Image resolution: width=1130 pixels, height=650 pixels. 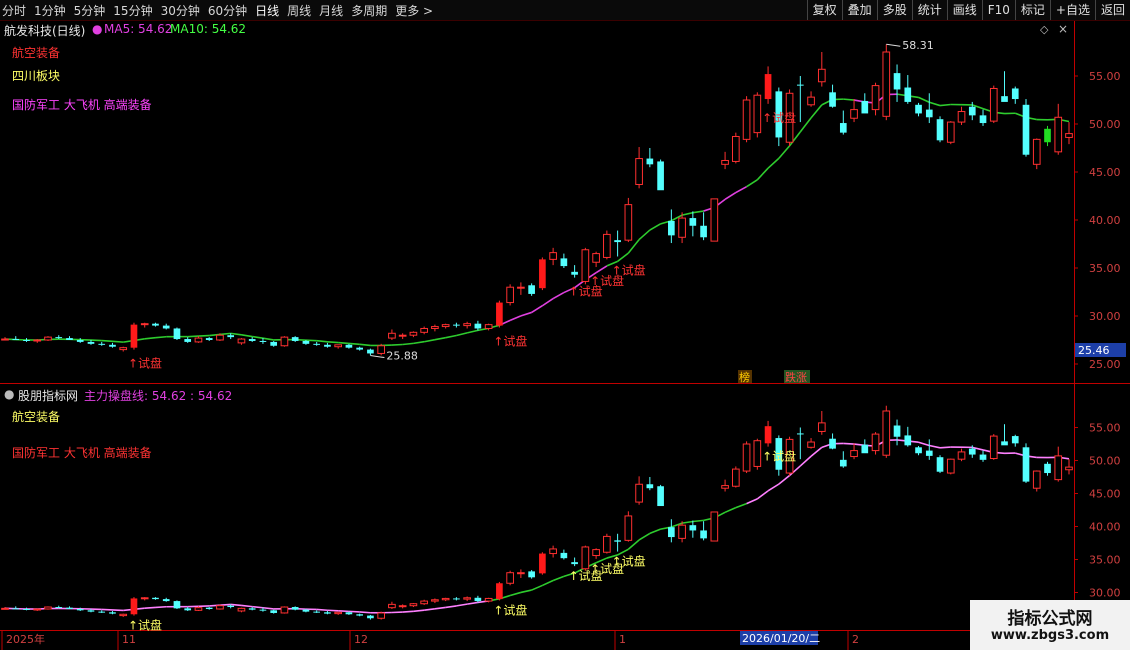 I want to click on x-axis-label: 11, so click(x=129, y=639).